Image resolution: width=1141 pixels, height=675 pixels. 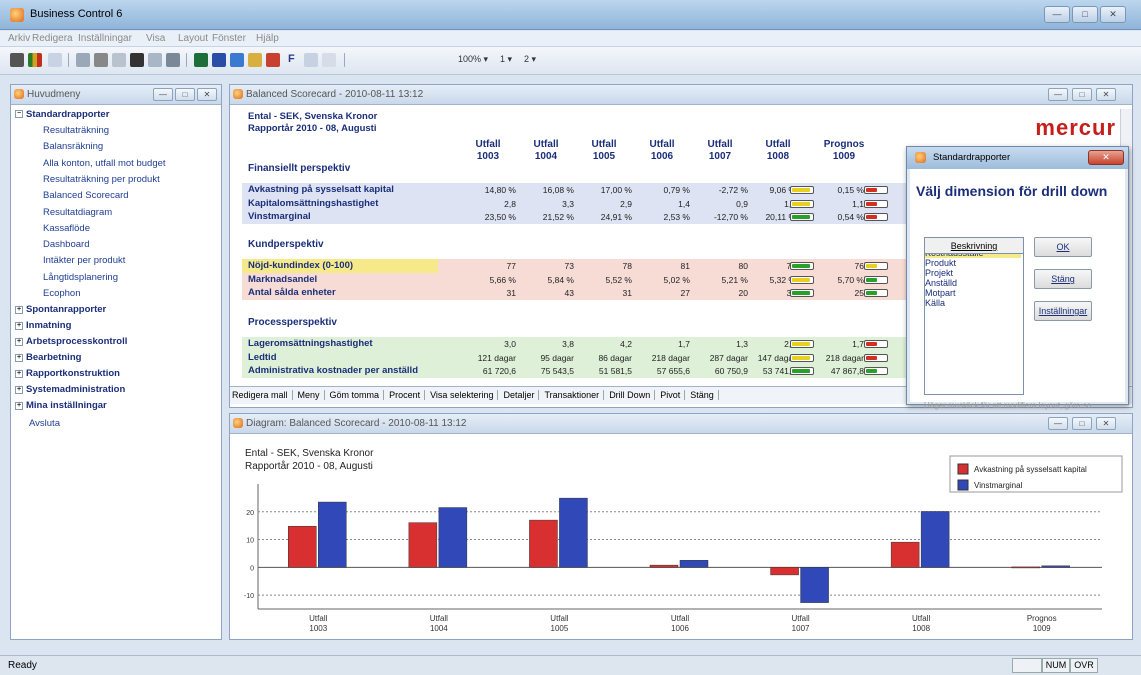 What do you see at coordinates (61, 405) in the screenshot?
I see `tree-group: + Mina inställningar` at bounding box center [61, 405].